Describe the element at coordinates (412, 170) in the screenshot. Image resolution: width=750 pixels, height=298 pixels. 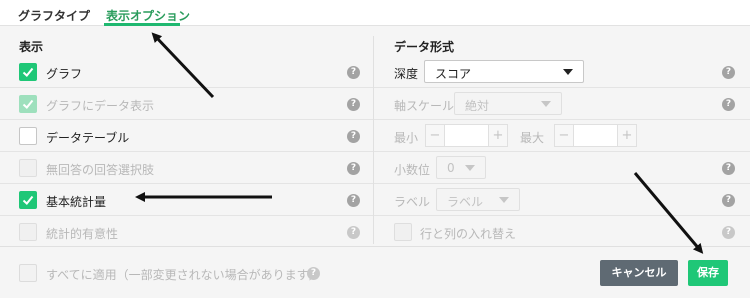
I see `decimals-label: 小数位` at that location.